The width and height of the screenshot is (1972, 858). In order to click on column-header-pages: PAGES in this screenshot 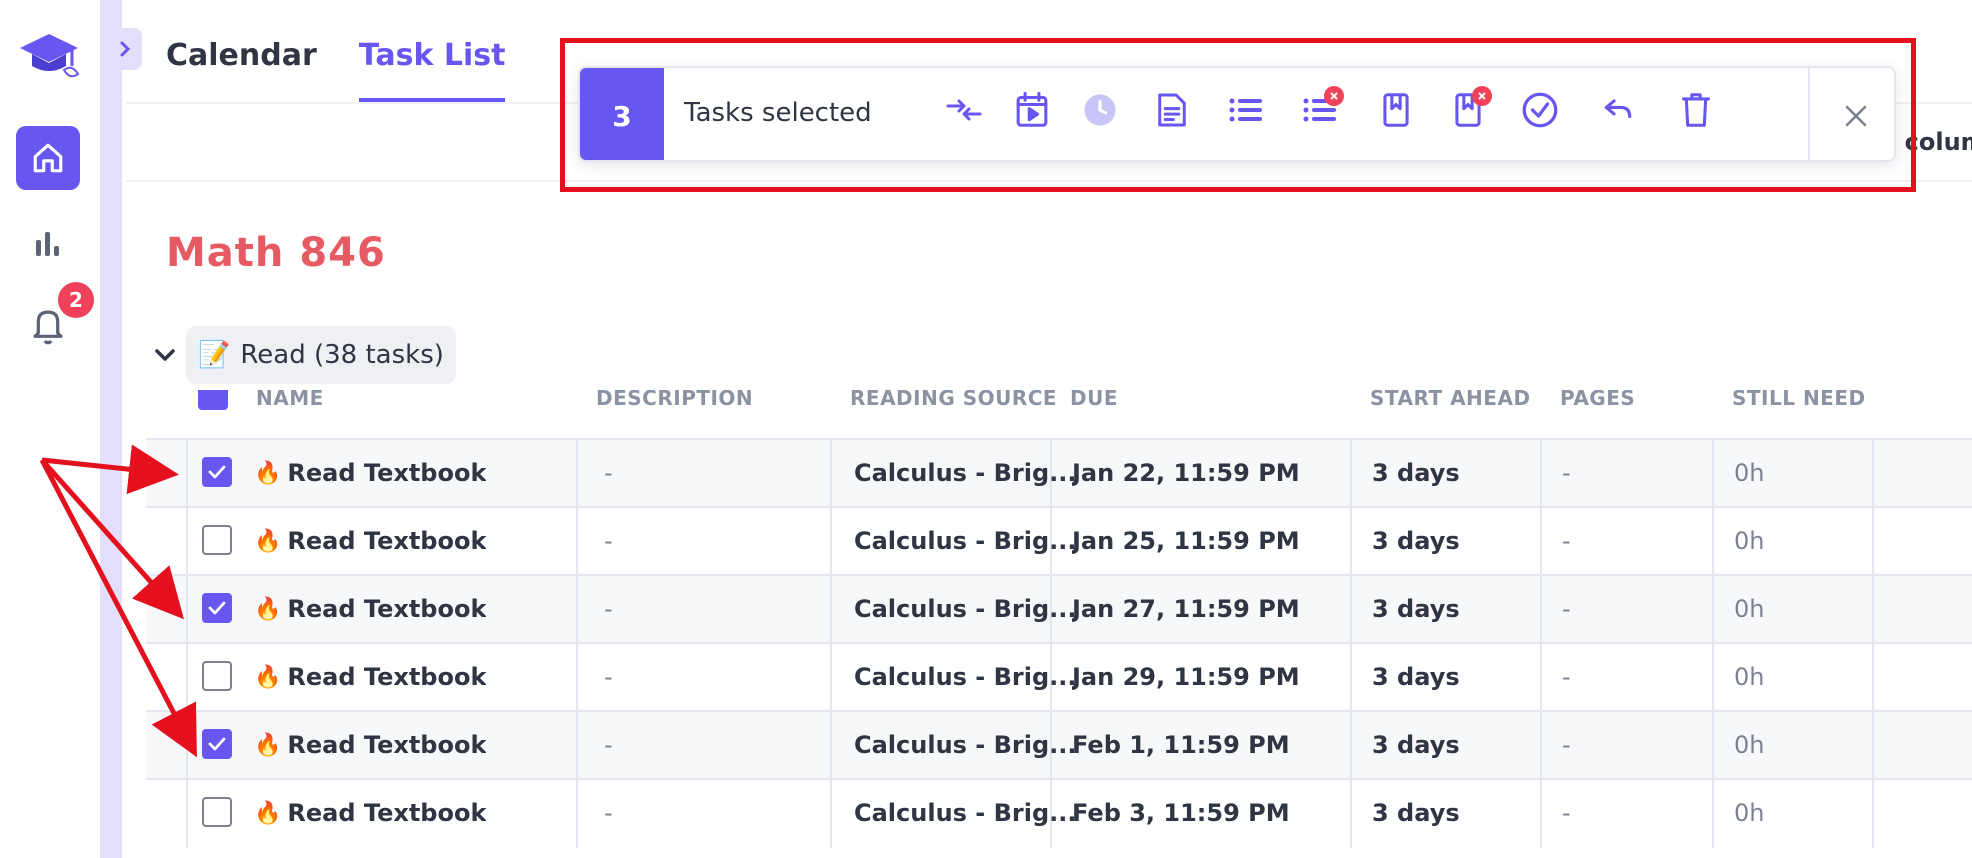, I will do `click(1597, 400)`.